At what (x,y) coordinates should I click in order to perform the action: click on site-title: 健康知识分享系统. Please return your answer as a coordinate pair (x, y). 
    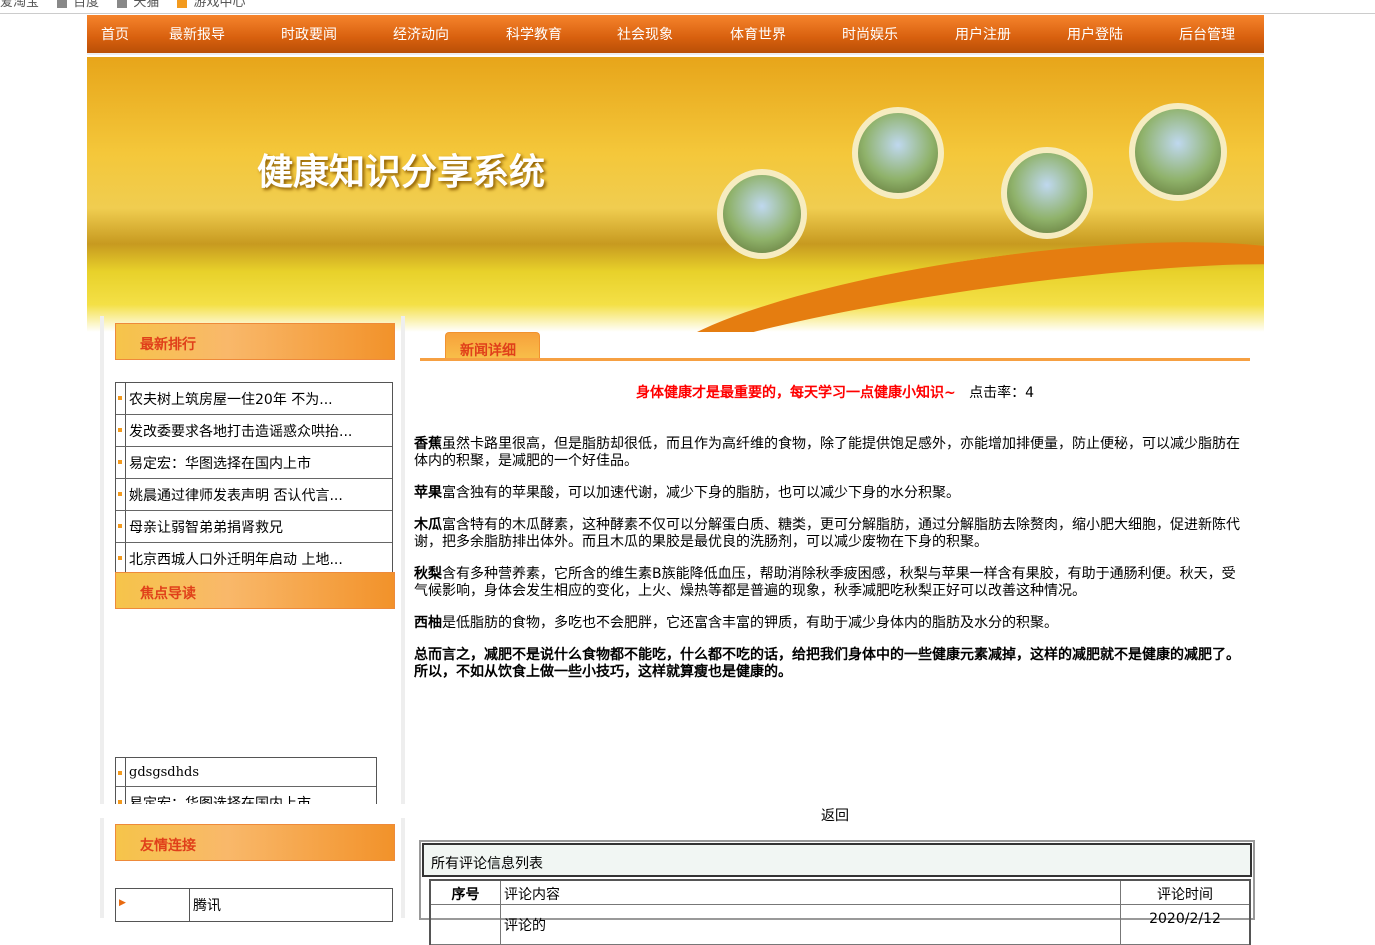
    Looking at the image, I should click on (401, 172).